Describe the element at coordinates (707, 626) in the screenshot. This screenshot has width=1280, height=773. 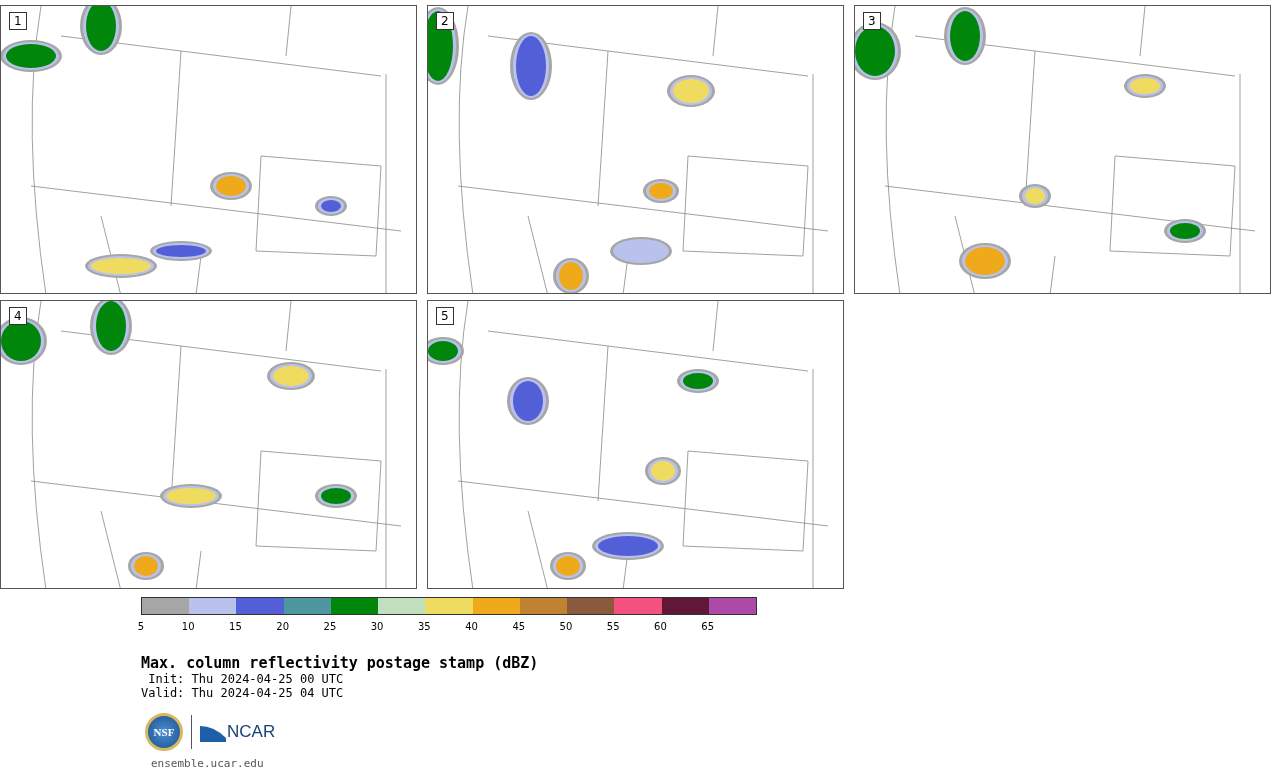
I see `tick-label: 65` at that location.